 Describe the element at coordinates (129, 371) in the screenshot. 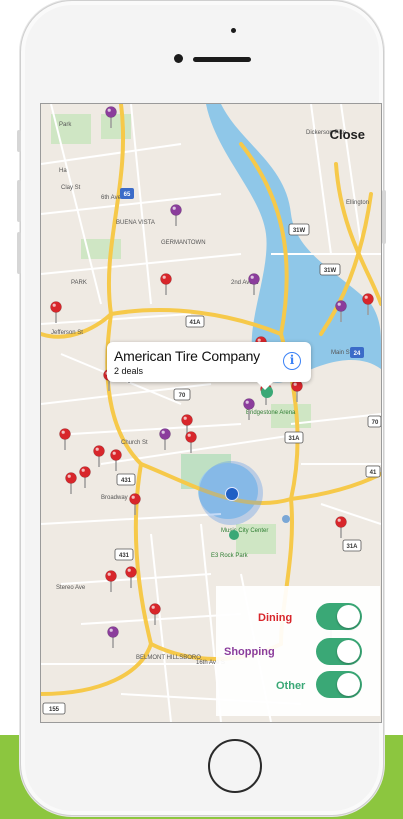

I see `callout-deals-count: 2 deals` at that location.